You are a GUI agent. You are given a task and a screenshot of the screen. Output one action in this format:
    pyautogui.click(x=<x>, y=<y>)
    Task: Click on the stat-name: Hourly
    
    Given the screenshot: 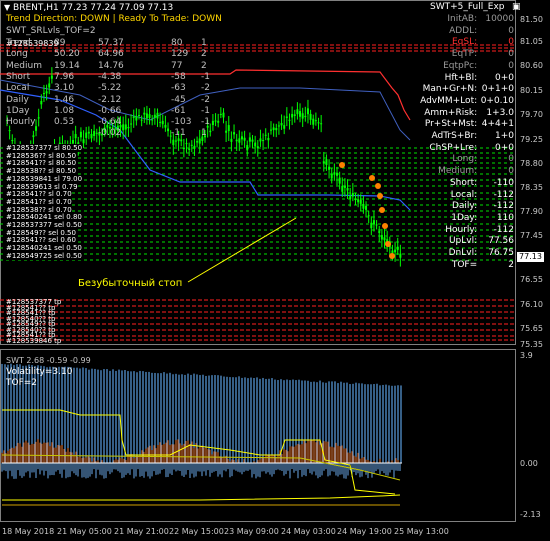 What is the action you would take?
    pyautogui.click(x=21, y=122)
    